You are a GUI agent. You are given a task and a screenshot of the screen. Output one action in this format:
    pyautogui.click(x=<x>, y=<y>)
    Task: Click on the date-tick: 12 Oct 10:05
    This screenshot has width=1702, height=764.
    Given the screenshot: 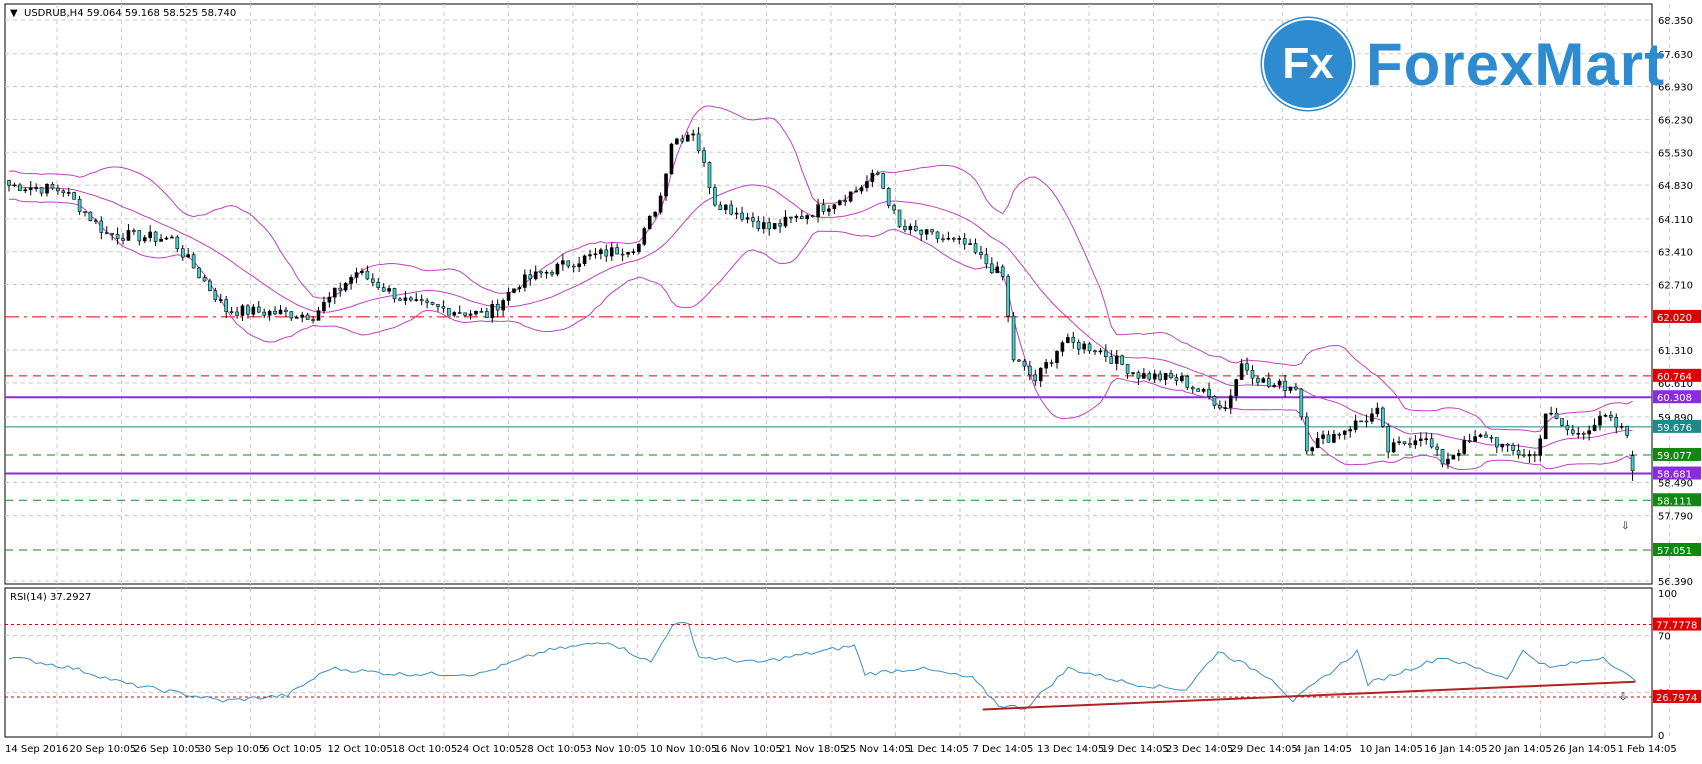 What is the action you would take?
    pyautogui.click(x=360, y=749)
    